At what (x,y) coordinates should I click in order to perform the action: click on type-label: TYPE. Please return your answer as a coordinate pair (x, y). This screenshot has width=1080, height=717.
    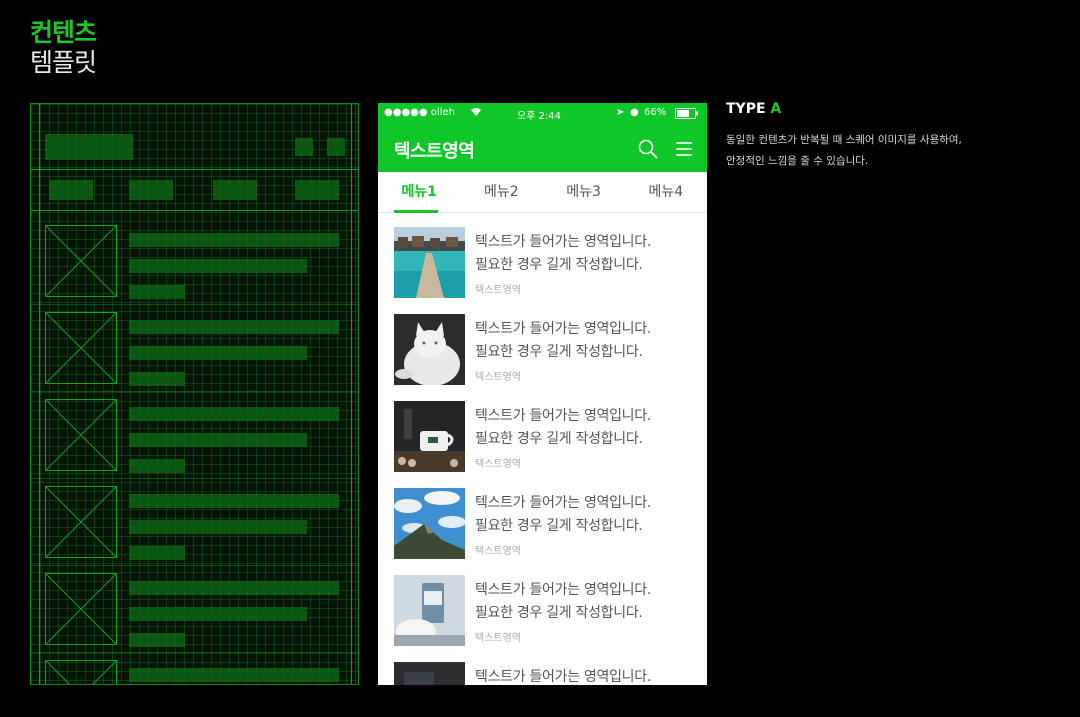
    Looking at the image, I should click on (746, 109).